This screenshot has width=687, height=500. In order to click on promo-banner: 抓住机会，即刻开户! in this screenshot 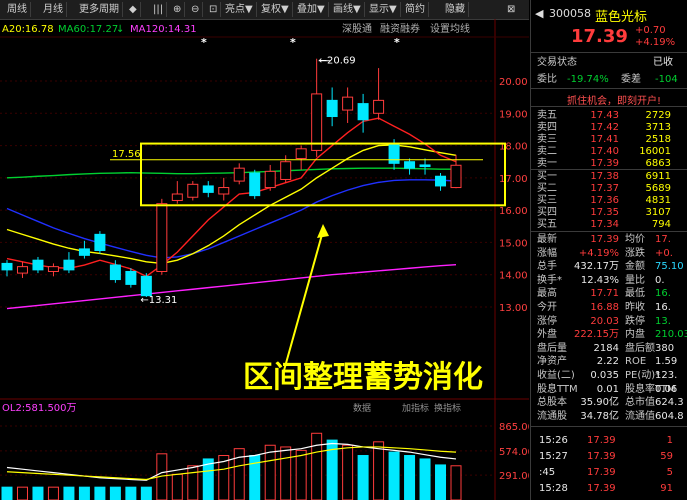, I will do `click(614, 99)`.